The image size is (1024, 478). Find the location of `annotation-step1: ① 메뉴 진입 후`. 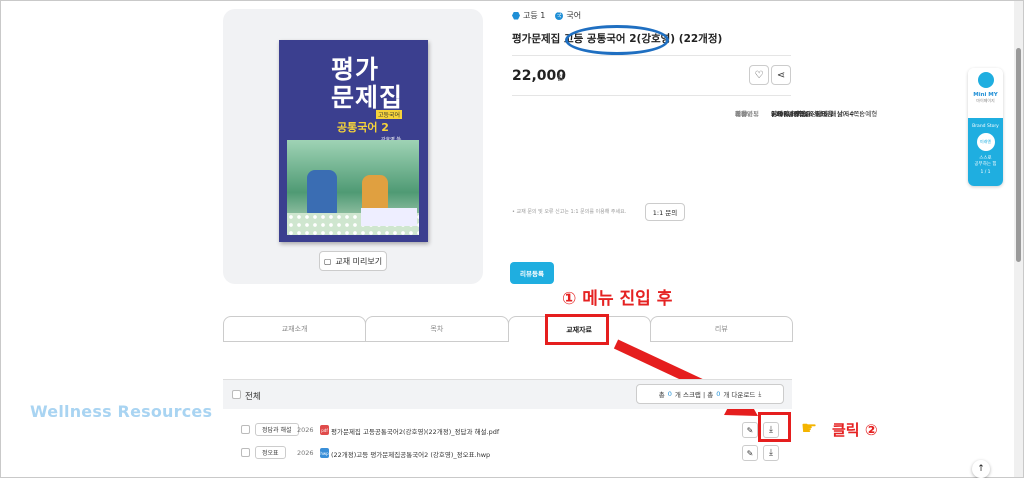

annotation-step1: ① 메뉴 진입 후 is located at coordinates (617, 299).